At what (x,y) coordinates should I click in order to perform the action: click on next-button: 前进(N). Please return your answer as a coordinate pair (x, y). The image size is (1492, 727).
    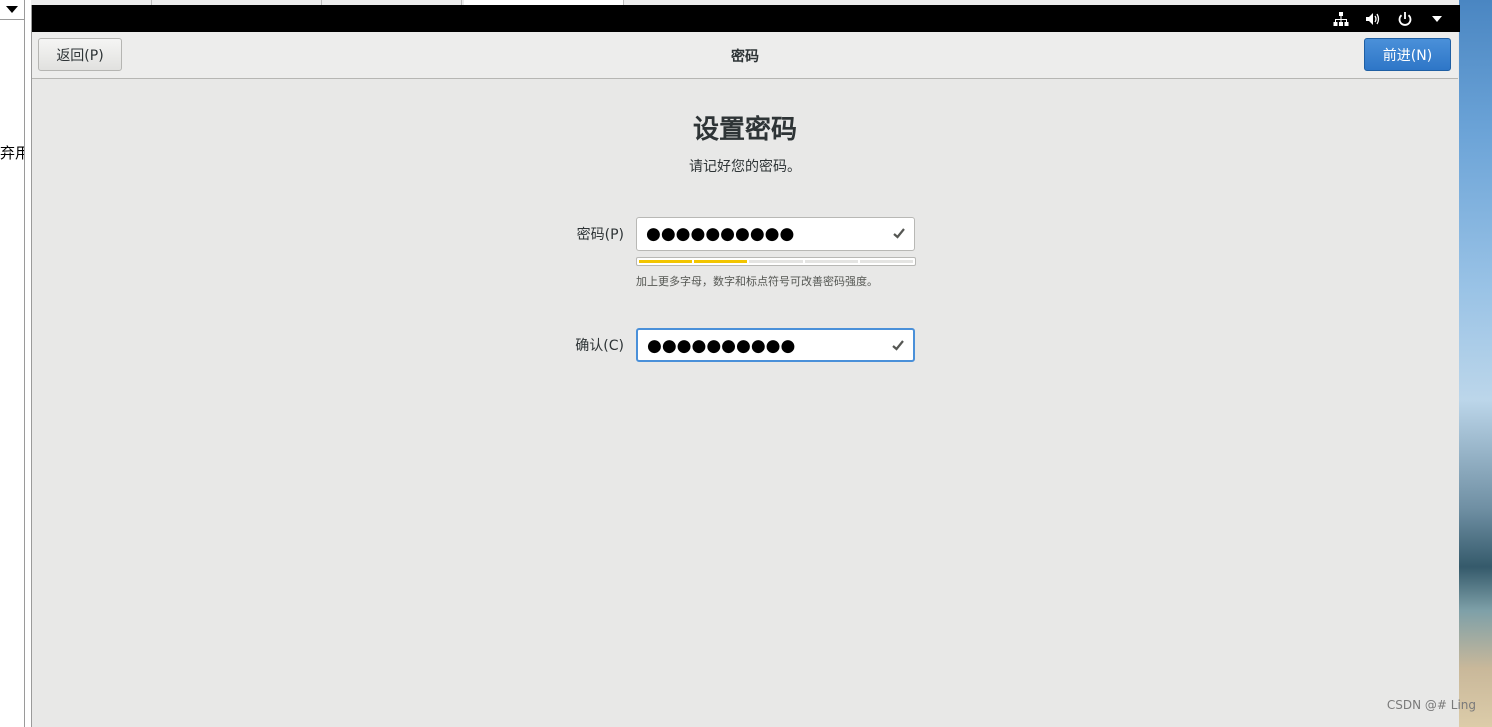
    Looking at the image, I should click on (1407, 54).